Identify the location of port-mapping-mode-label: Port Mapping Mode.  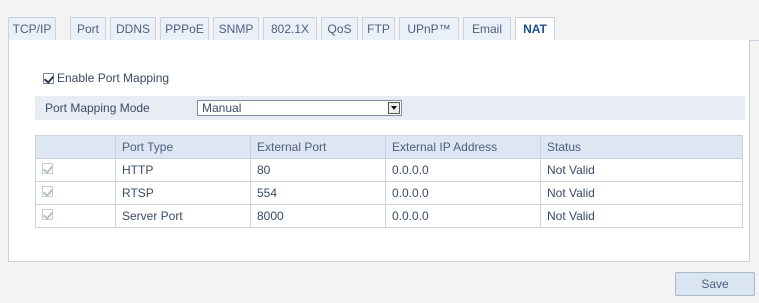
(97, 108).